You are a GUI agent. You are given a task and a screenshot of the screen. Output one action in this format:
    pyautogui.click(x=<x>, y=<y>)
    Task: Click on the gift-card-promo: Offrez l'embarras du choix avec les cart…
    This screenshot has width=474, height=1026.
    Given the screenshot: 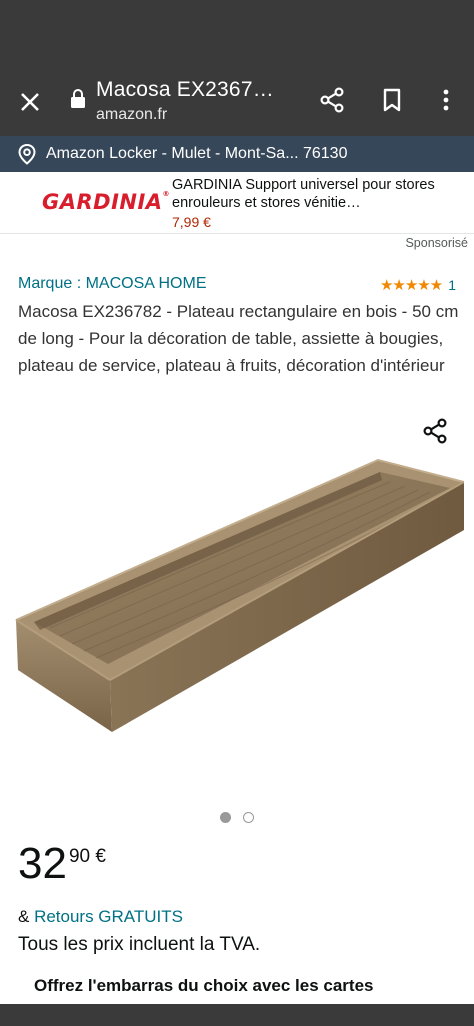 What is the action you would take?
    pyautogui.click(x=244, y=986)
    